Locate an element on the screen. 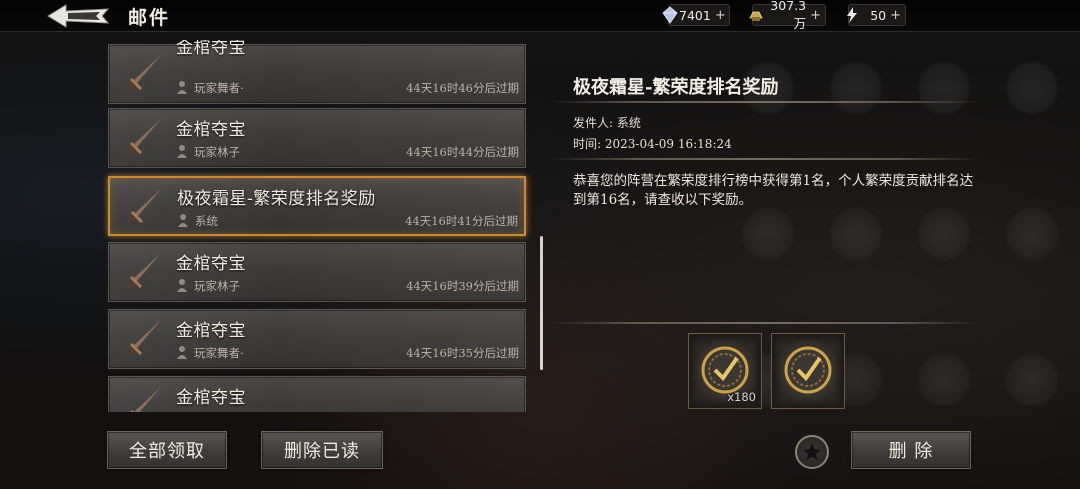 The image size is (1080, 489). mail-list-item: 金棺夺宝 玩家舞者· 44天16时46分后过期 is located at coordinates (317, 72).